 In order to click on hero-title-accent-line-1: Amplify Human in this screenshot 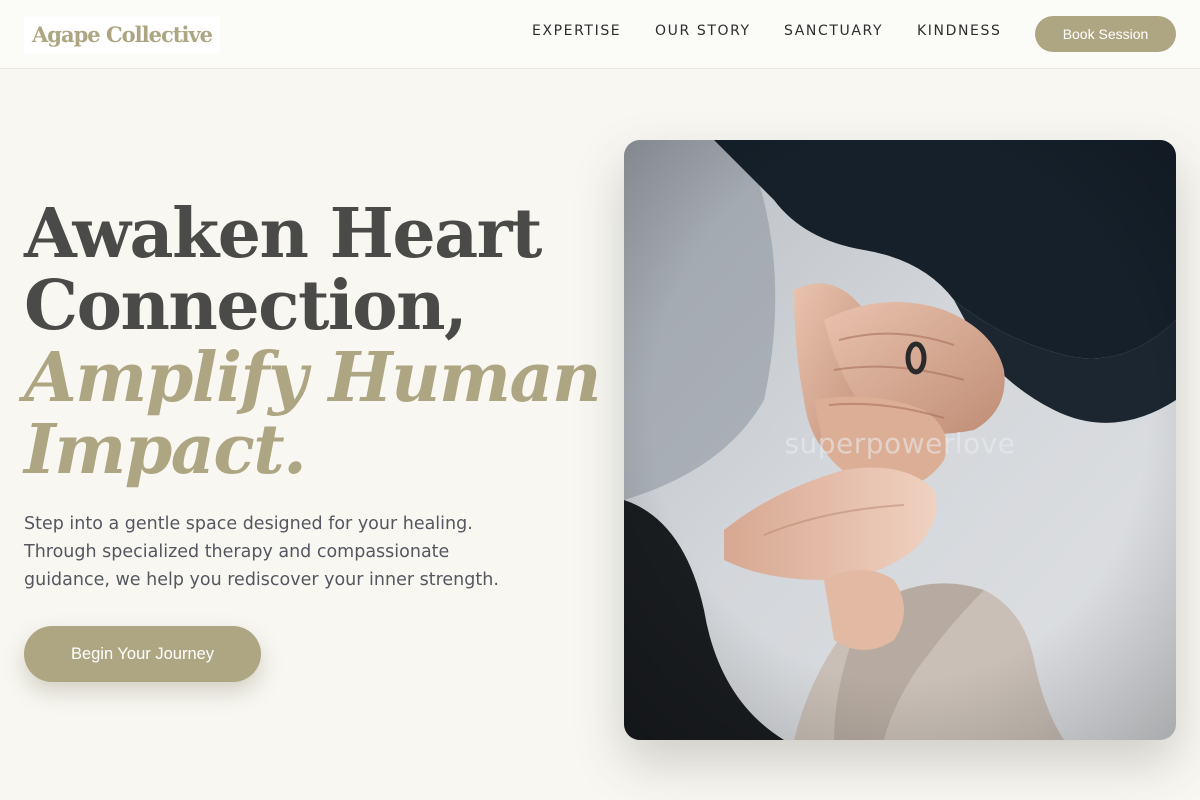, I will do `click(313, 378)`.